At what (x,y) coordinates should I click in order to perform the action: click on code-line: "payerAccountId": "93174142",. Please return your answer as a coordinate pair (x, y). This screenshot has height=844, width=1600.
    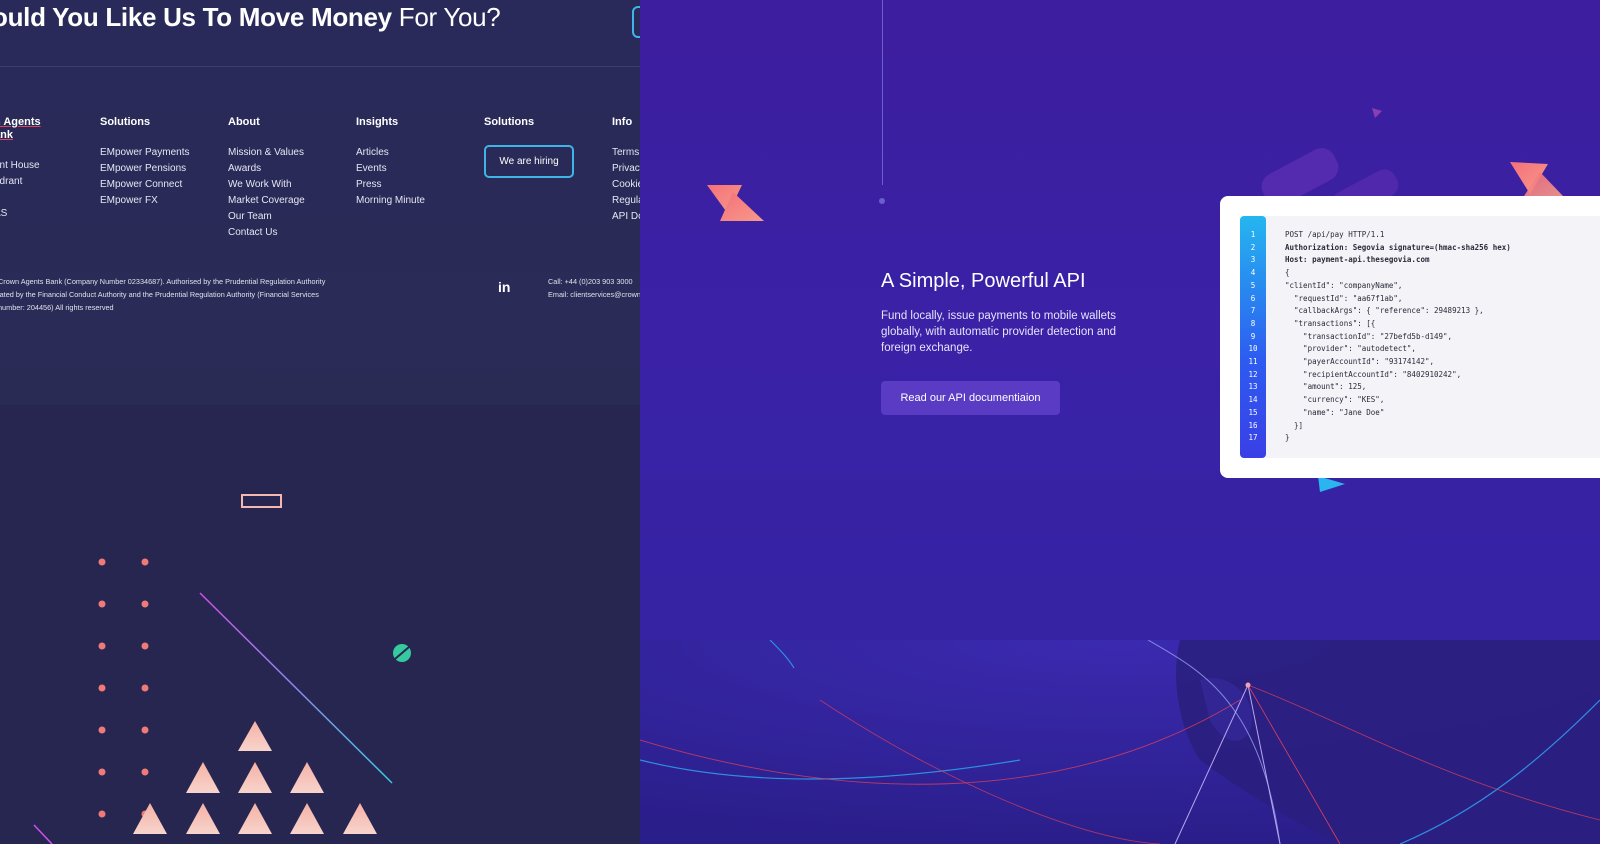
    Looking at the image, I should click on (1360, 362).